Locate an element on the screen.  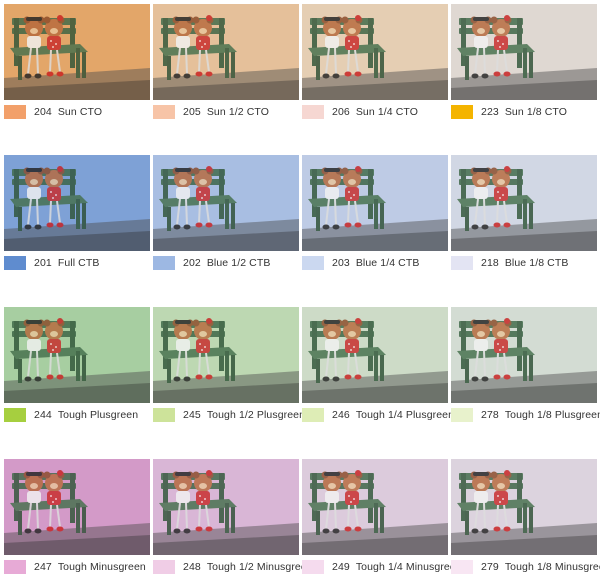
filter-name: Sun 1/8 CTO is located at coordinates (536, 112).